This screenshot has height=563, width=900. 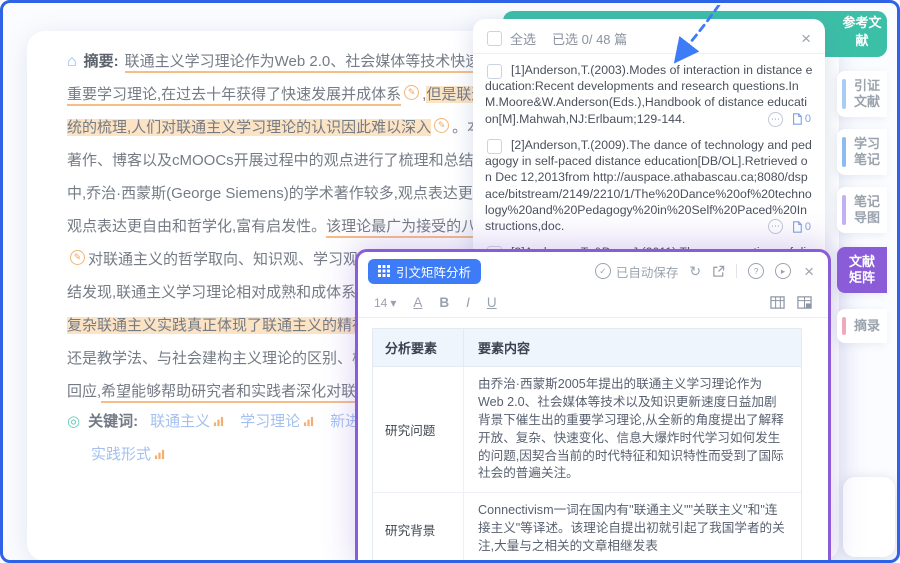 I want to click on table-settings-icon, so click(x=804, y=302).